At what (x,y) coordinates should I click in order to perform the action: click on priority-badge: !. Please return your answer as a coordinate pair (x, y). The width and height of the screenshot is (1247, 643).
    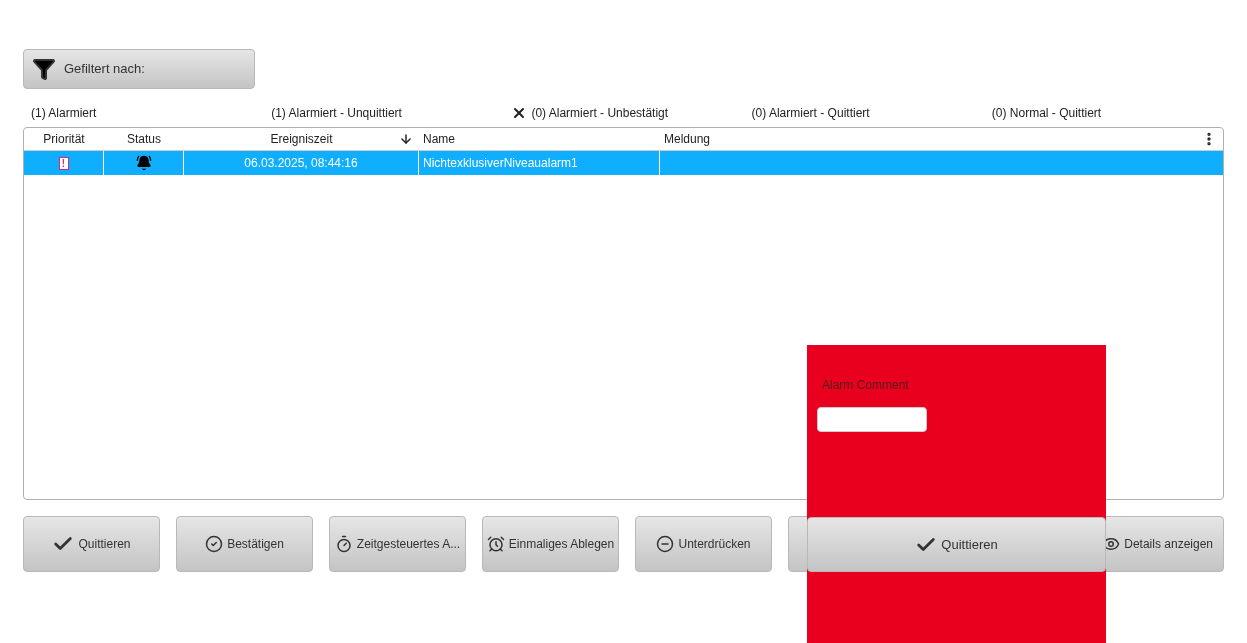
    Looking at the image, I should click on (63, 163).